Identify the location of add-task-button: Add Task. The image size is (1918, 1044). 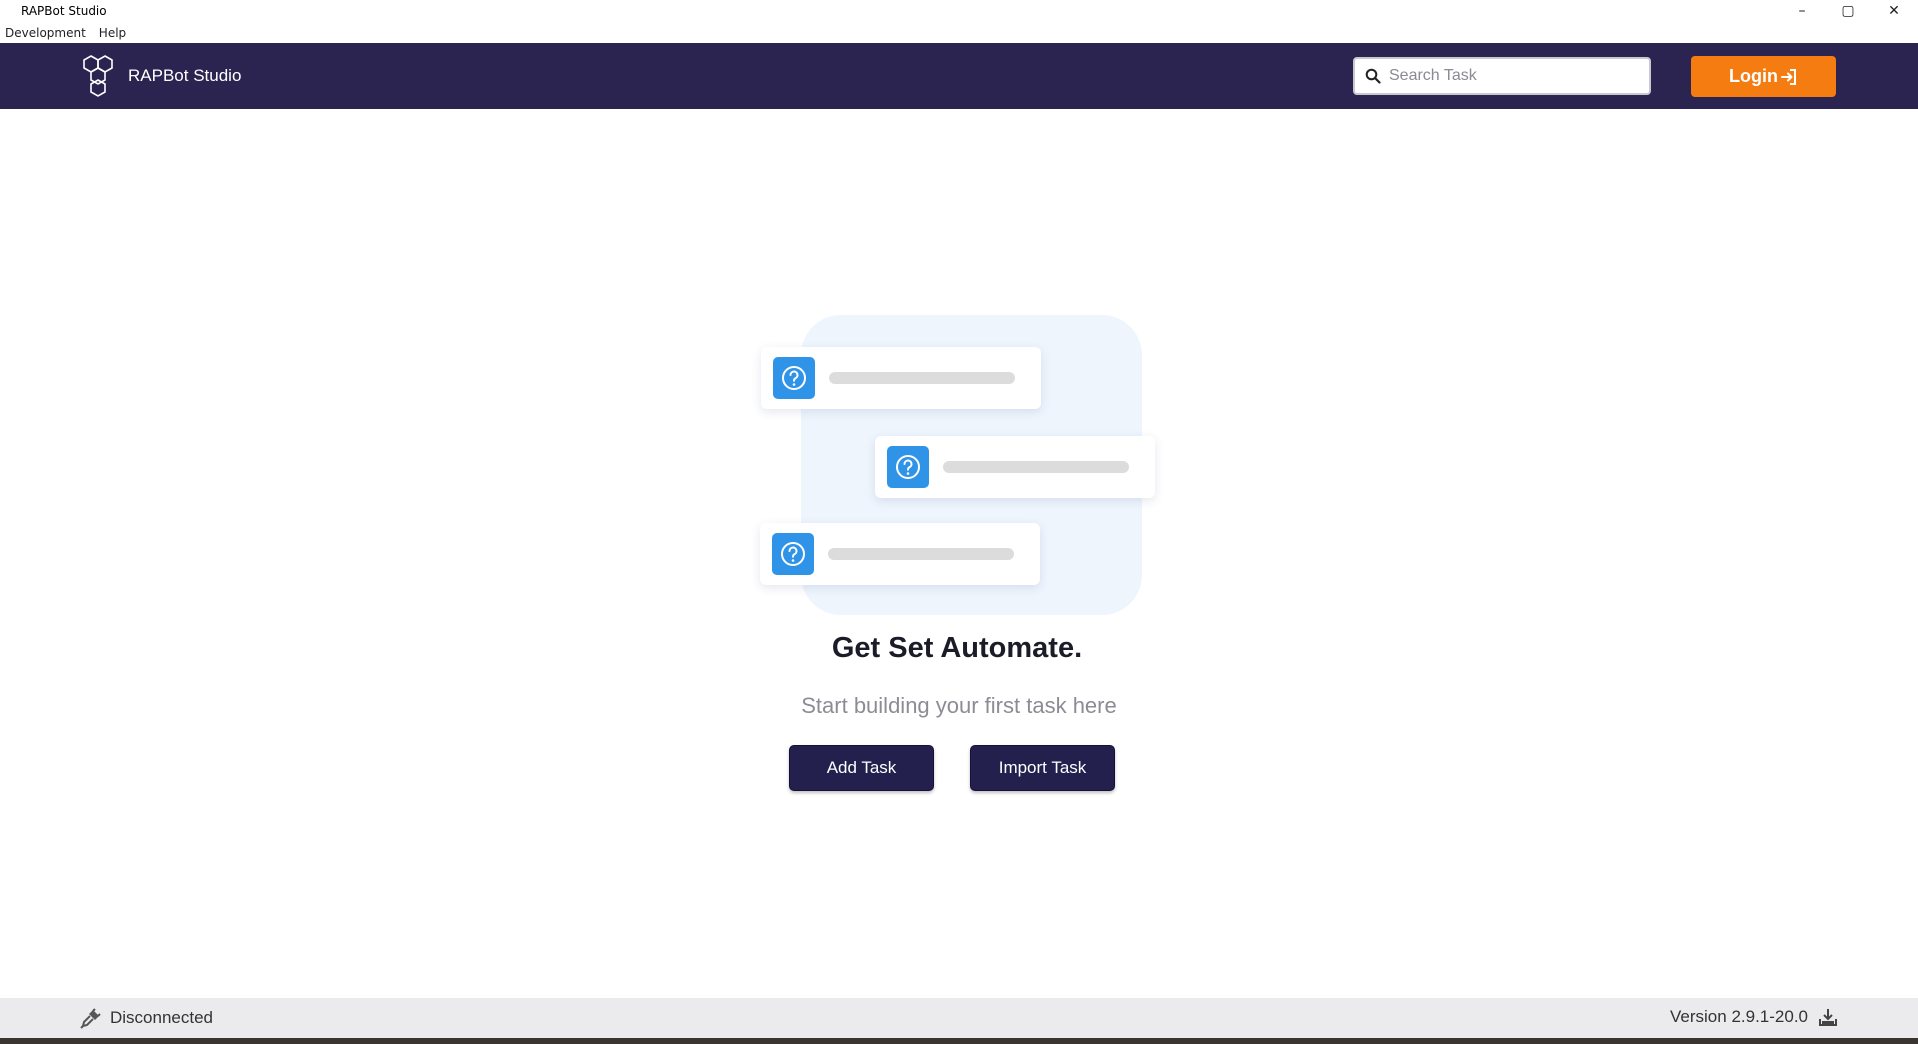
(861, 768).